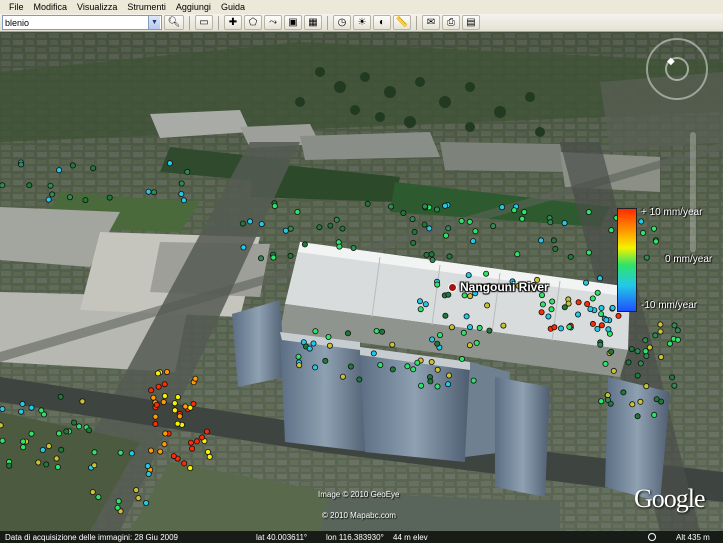 The image size is (723, 543). What do you see at coordinates (253, 22) in the screenshot?
I see `add-polygon-button: ⬠` at bounding box center [253, 22].